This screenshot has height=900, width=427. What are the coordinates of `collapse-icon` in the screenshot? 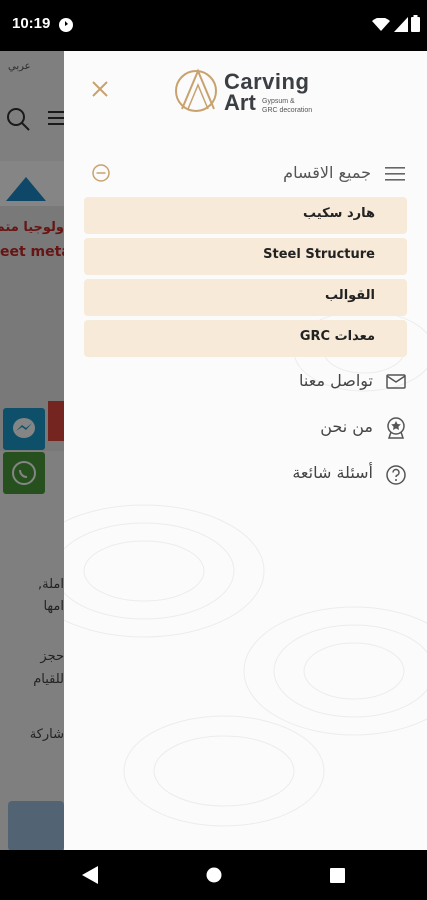 It's located at (101, 173).